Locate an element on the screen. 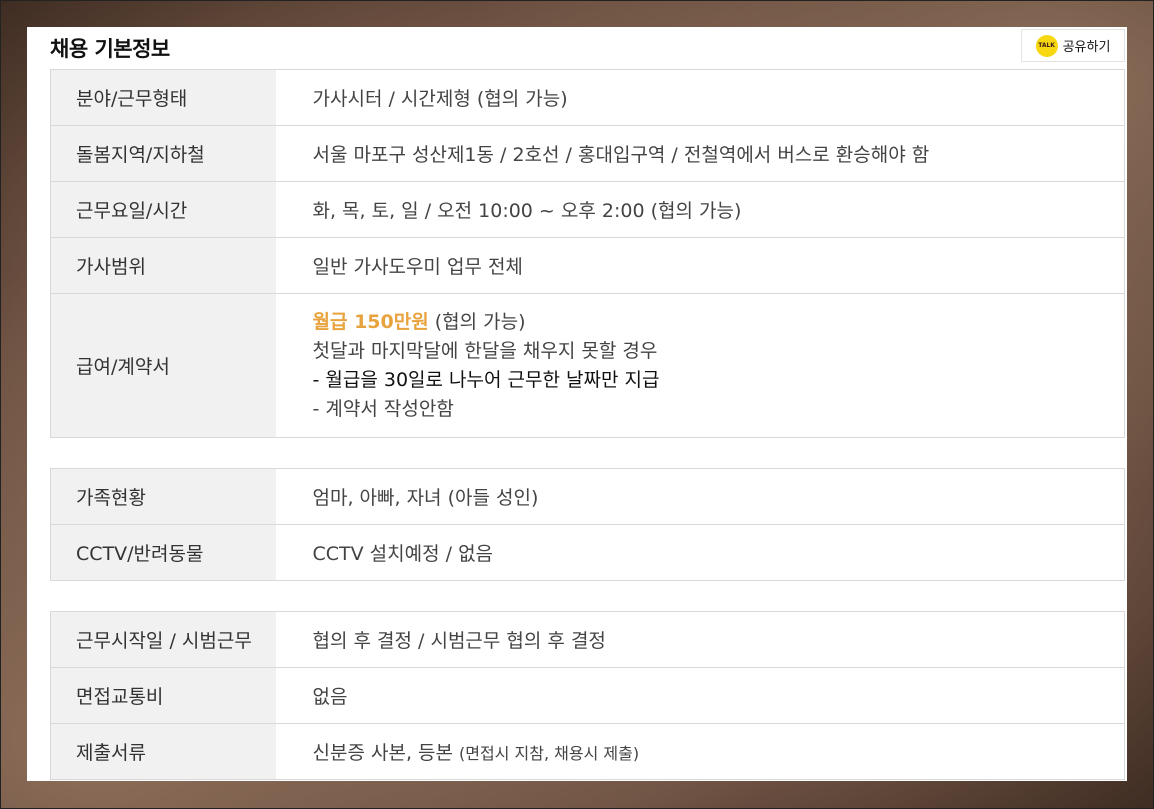 The image size is (1154, 809). table-row: 면접교통비 없음 is located at coordinates (587, 695).